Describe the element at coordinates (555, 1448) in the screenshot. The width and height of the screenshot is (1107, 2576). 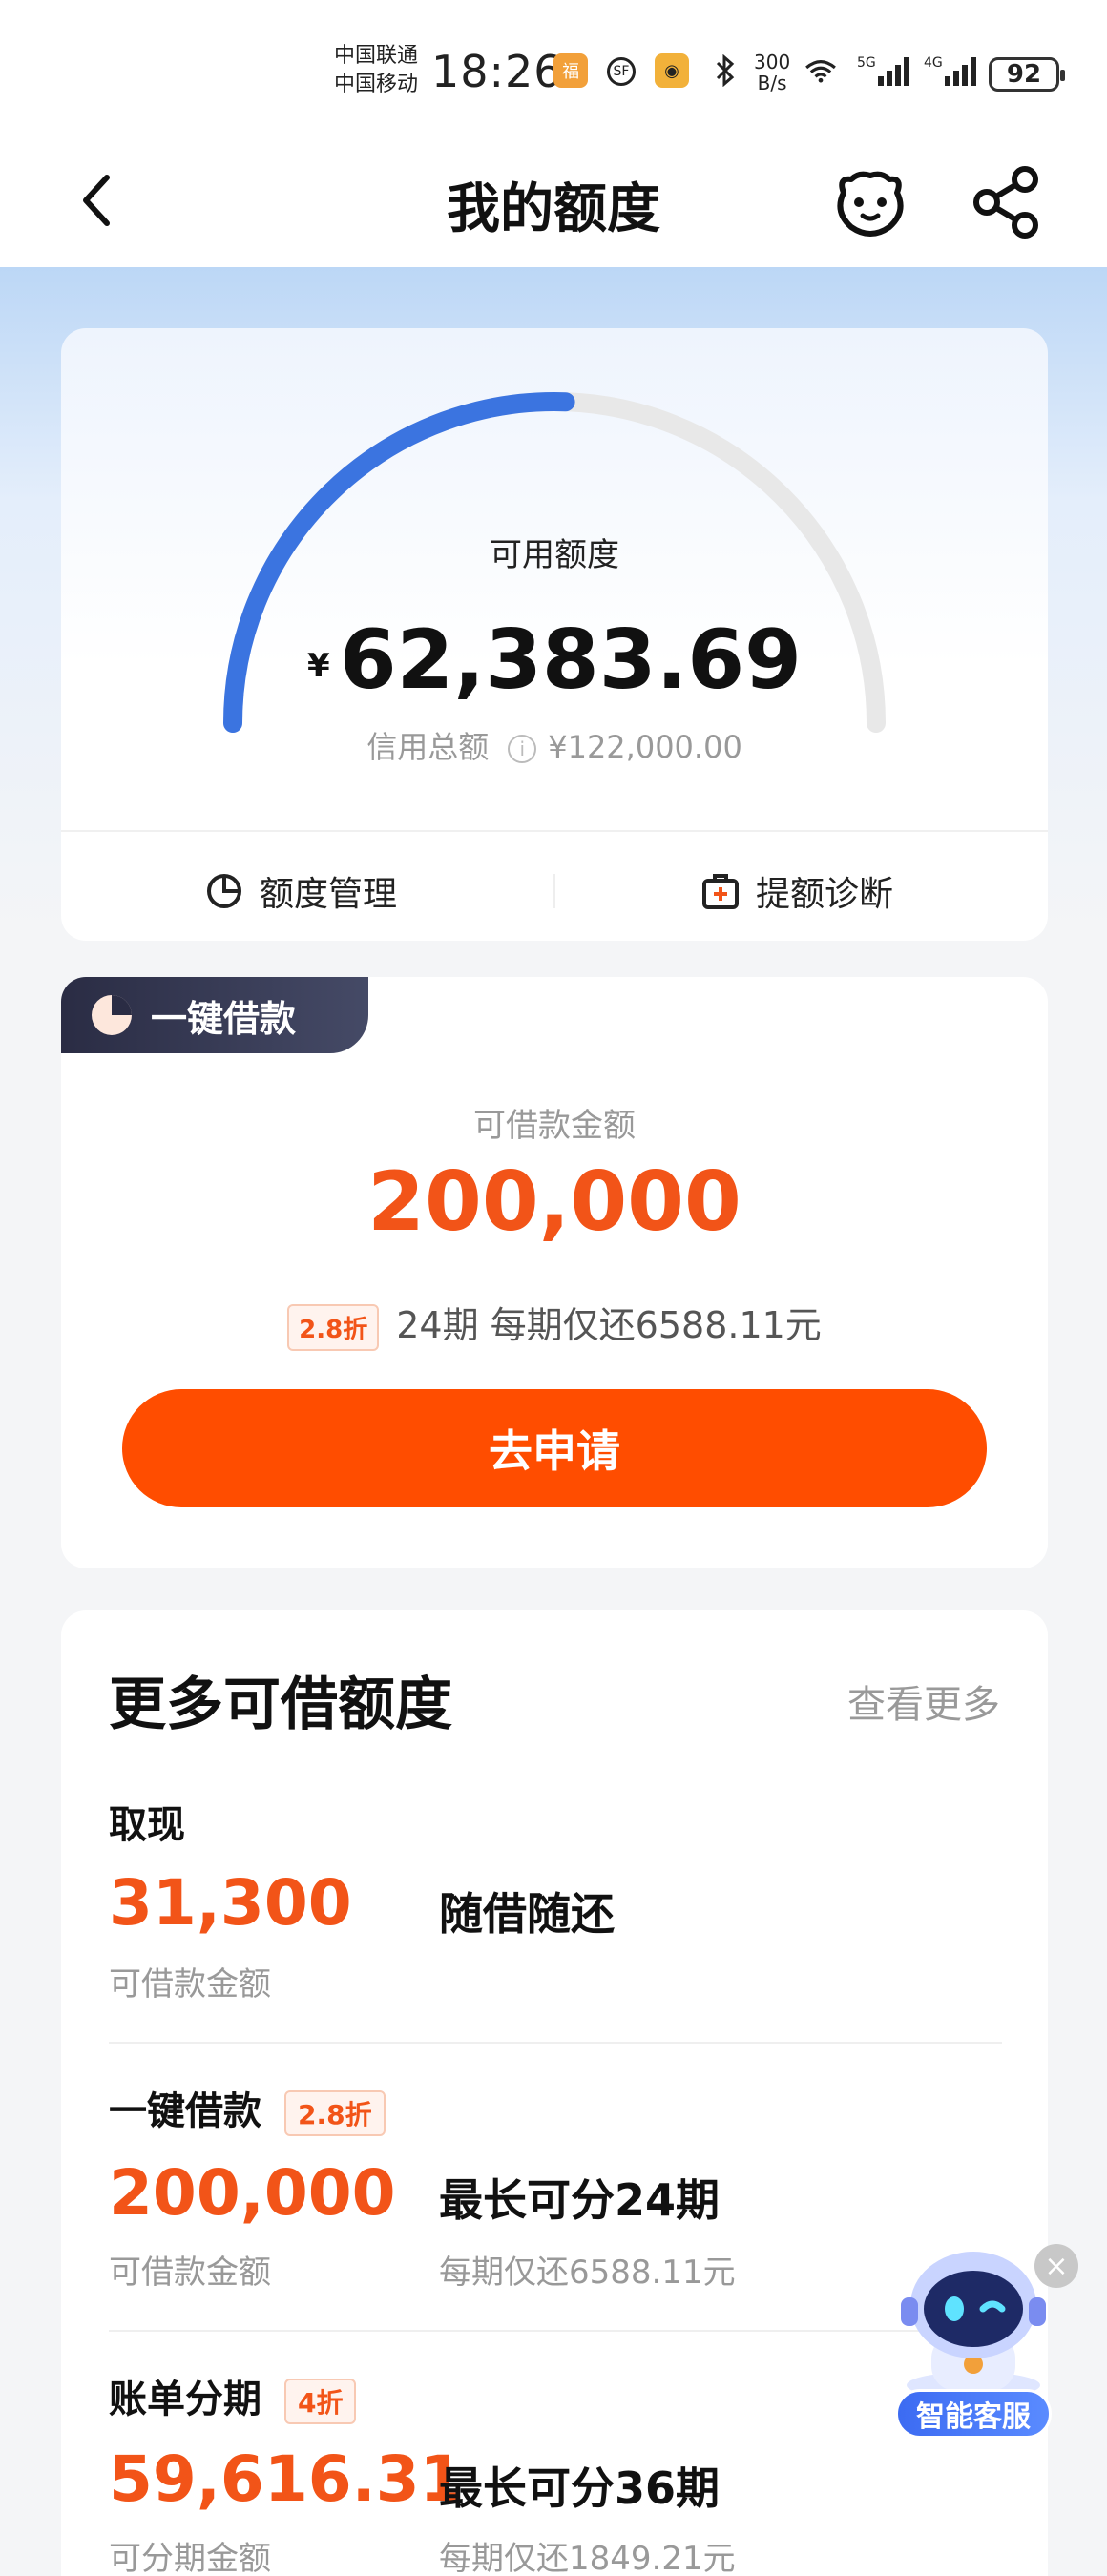
I see `apply-button: 去申请` at that location.